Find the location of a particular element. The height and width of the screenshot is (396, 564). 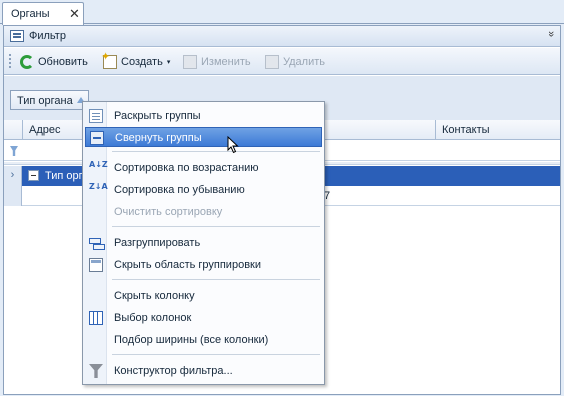

collapse-groups-icon is located at coordinates (97, 138).